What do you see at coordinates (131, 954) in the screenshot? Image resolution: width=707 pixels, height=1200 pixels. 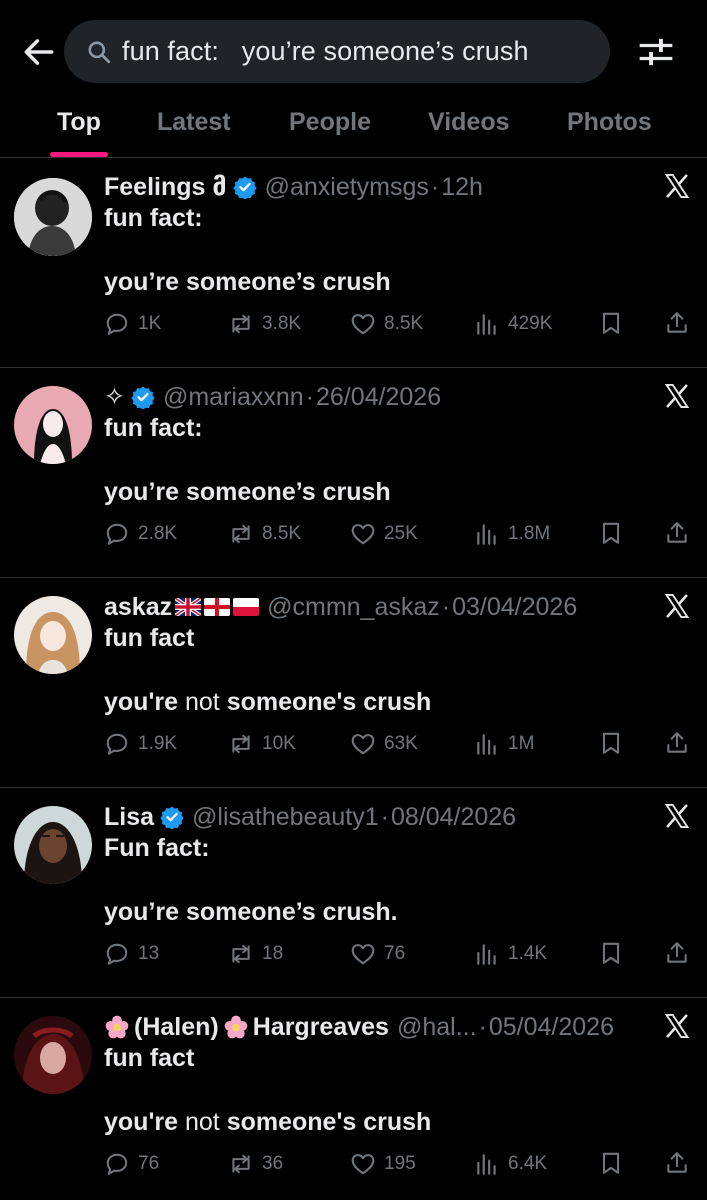 I see `reply-button: 13` at bounding box center [131, 954].